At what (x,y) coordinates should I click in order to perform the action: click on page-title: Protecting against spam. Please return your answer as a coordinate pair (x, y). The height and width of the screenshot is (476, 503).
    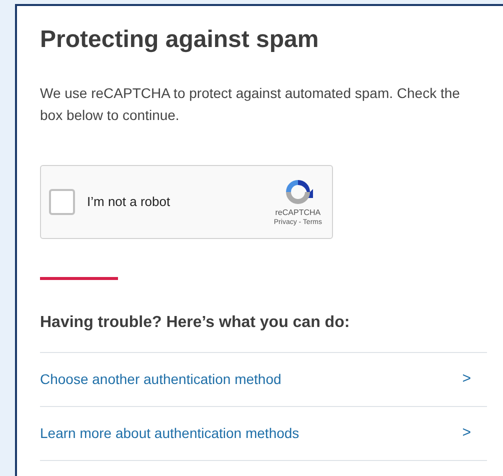
    Looking at the image, I should click on (180, 40).